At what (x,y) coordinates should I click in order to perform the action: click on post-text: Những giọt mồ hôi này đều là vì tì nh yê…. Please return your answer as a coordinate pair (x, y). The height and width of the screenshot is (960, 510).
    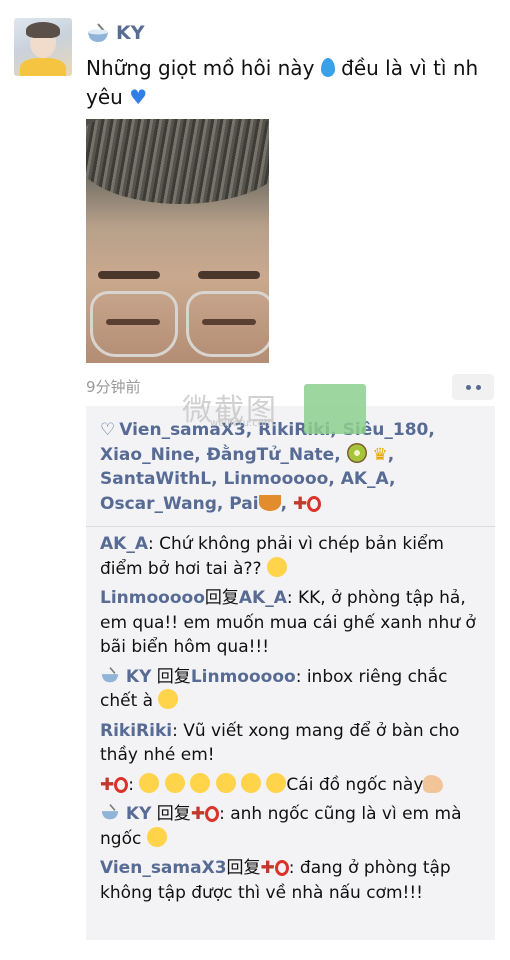
    Looking at the image, I should click on (286, 83).